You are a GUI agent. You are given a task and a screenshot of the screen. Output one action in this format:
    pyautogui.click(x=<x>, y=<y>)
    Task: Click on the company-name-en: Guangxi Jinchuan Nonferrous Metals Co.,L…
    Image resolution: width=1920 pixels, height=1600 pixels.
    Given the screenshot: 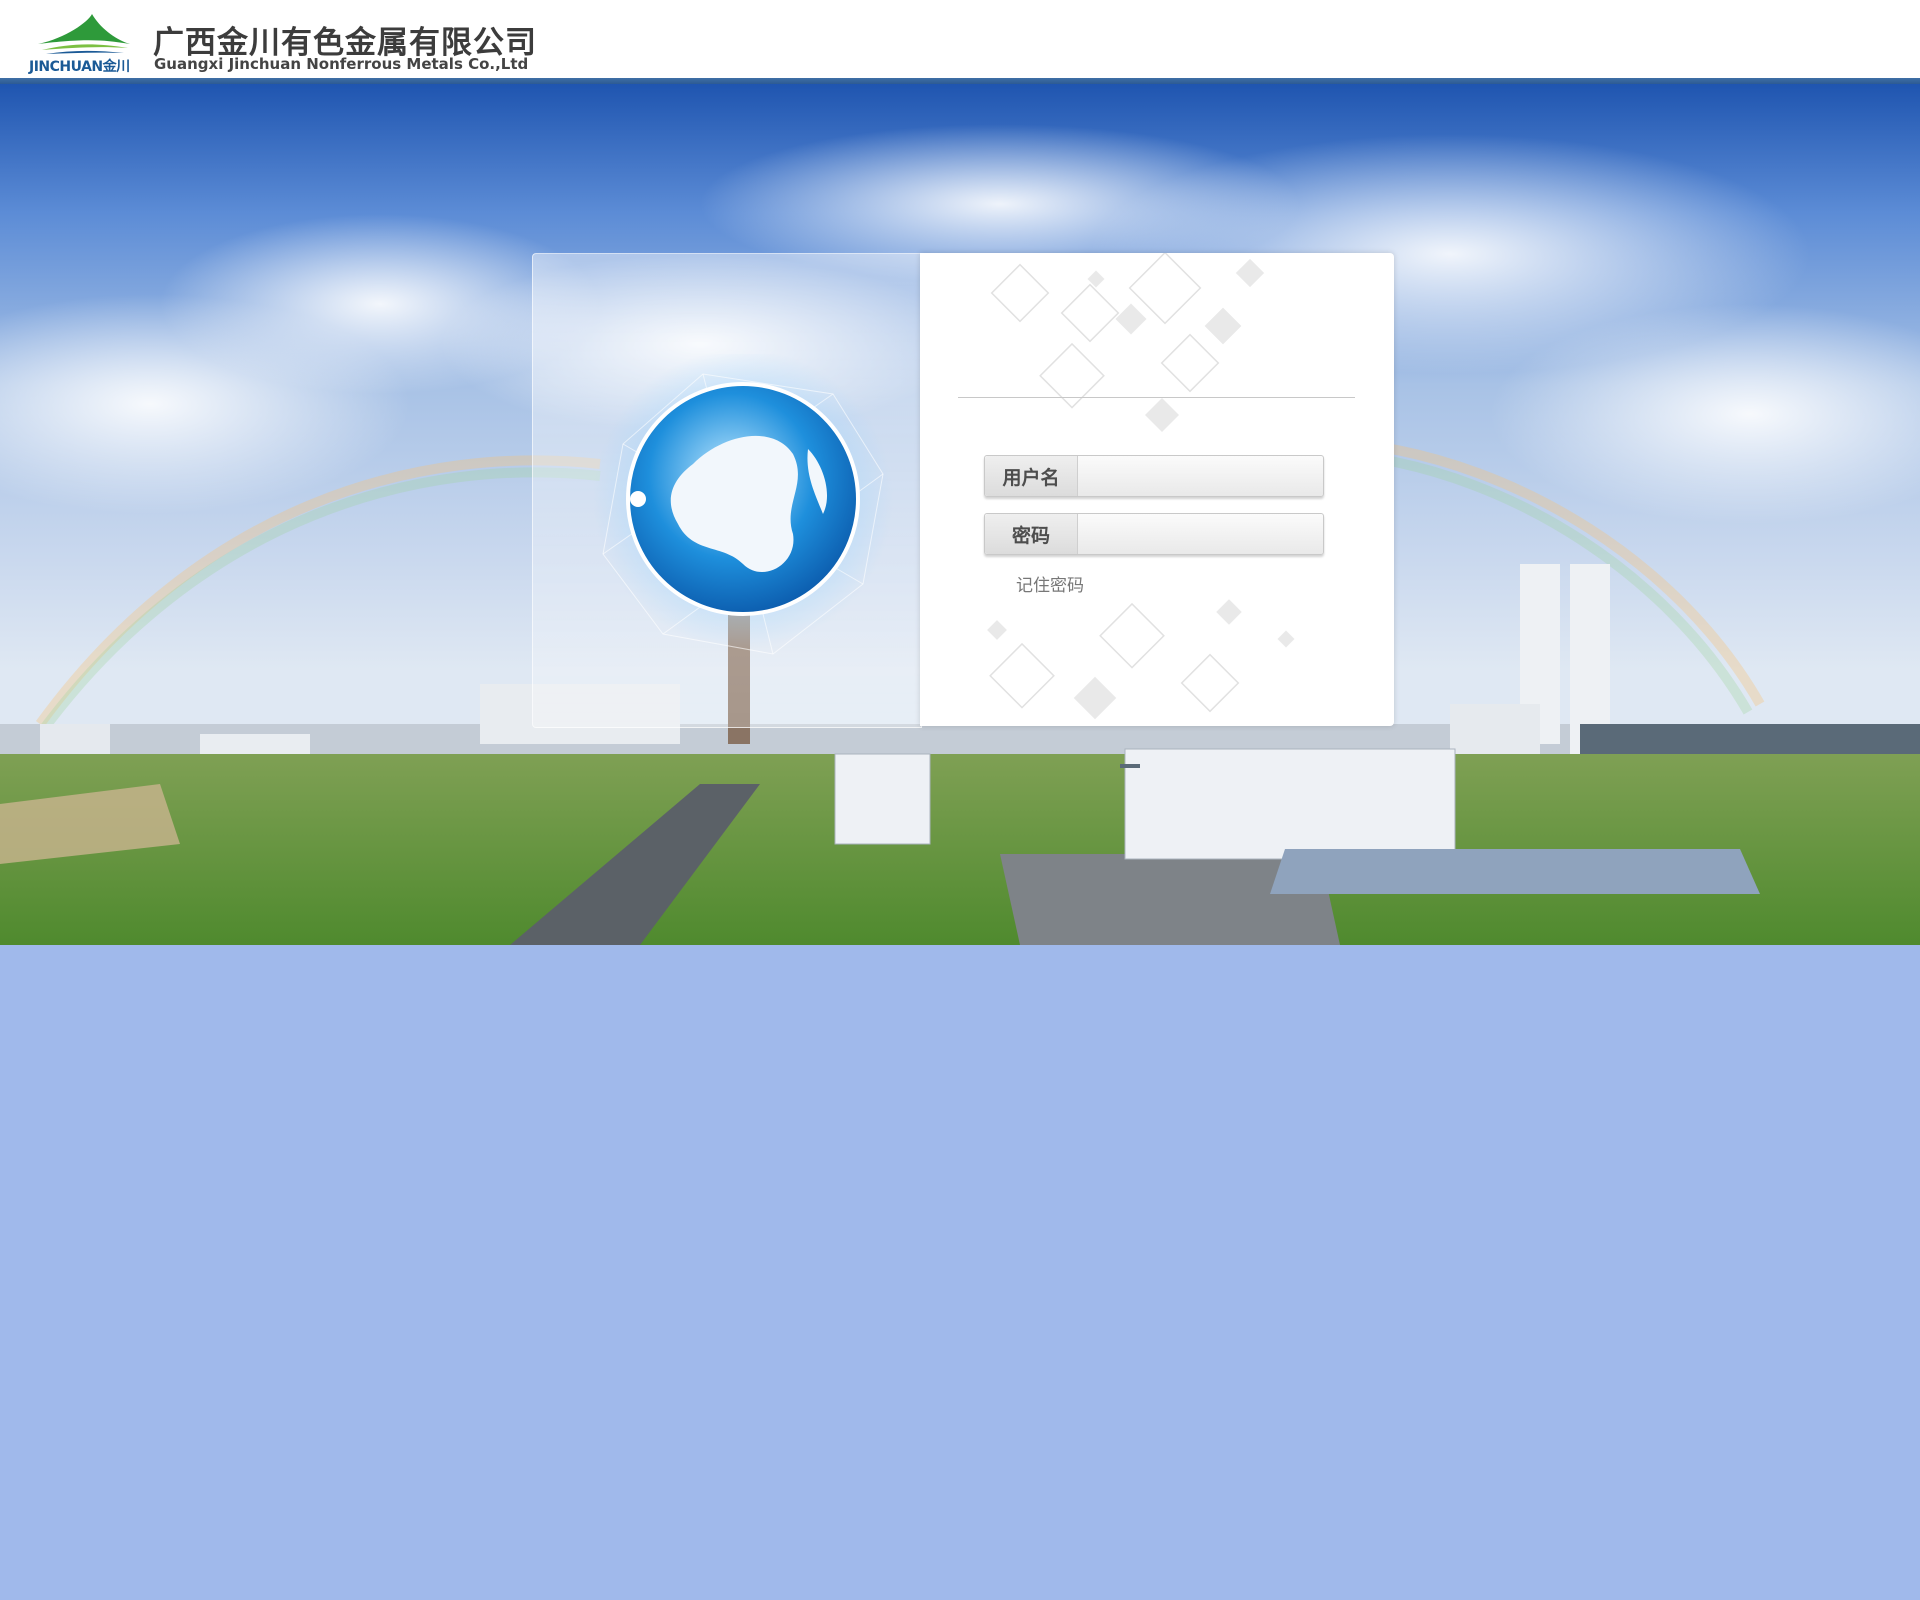 What is the action you would take?
    pyautogui.click(x=341, y=64)
    